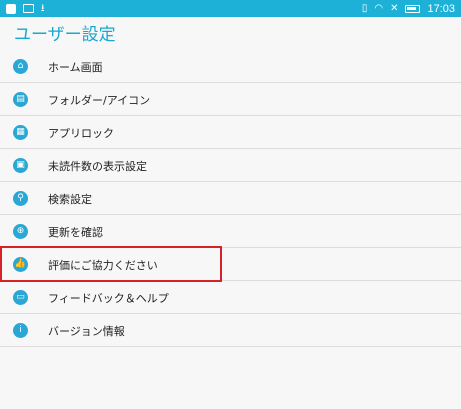 This screenshot has height=409, width=461. I want to click on settings-item-check-update: ⊕ 更新を確認, so click(230, 231).